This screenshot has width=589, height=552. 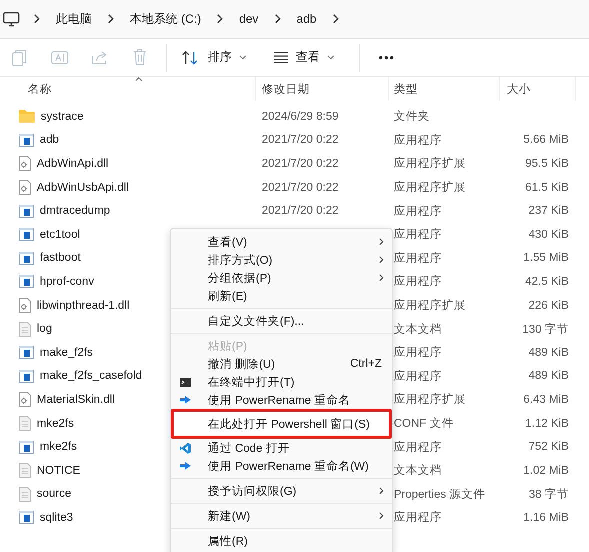 What do you see at coordinates (228, 296) in the screenshot?
I see `menu-item: 刷新(E)` at bounding box center [228, 296].